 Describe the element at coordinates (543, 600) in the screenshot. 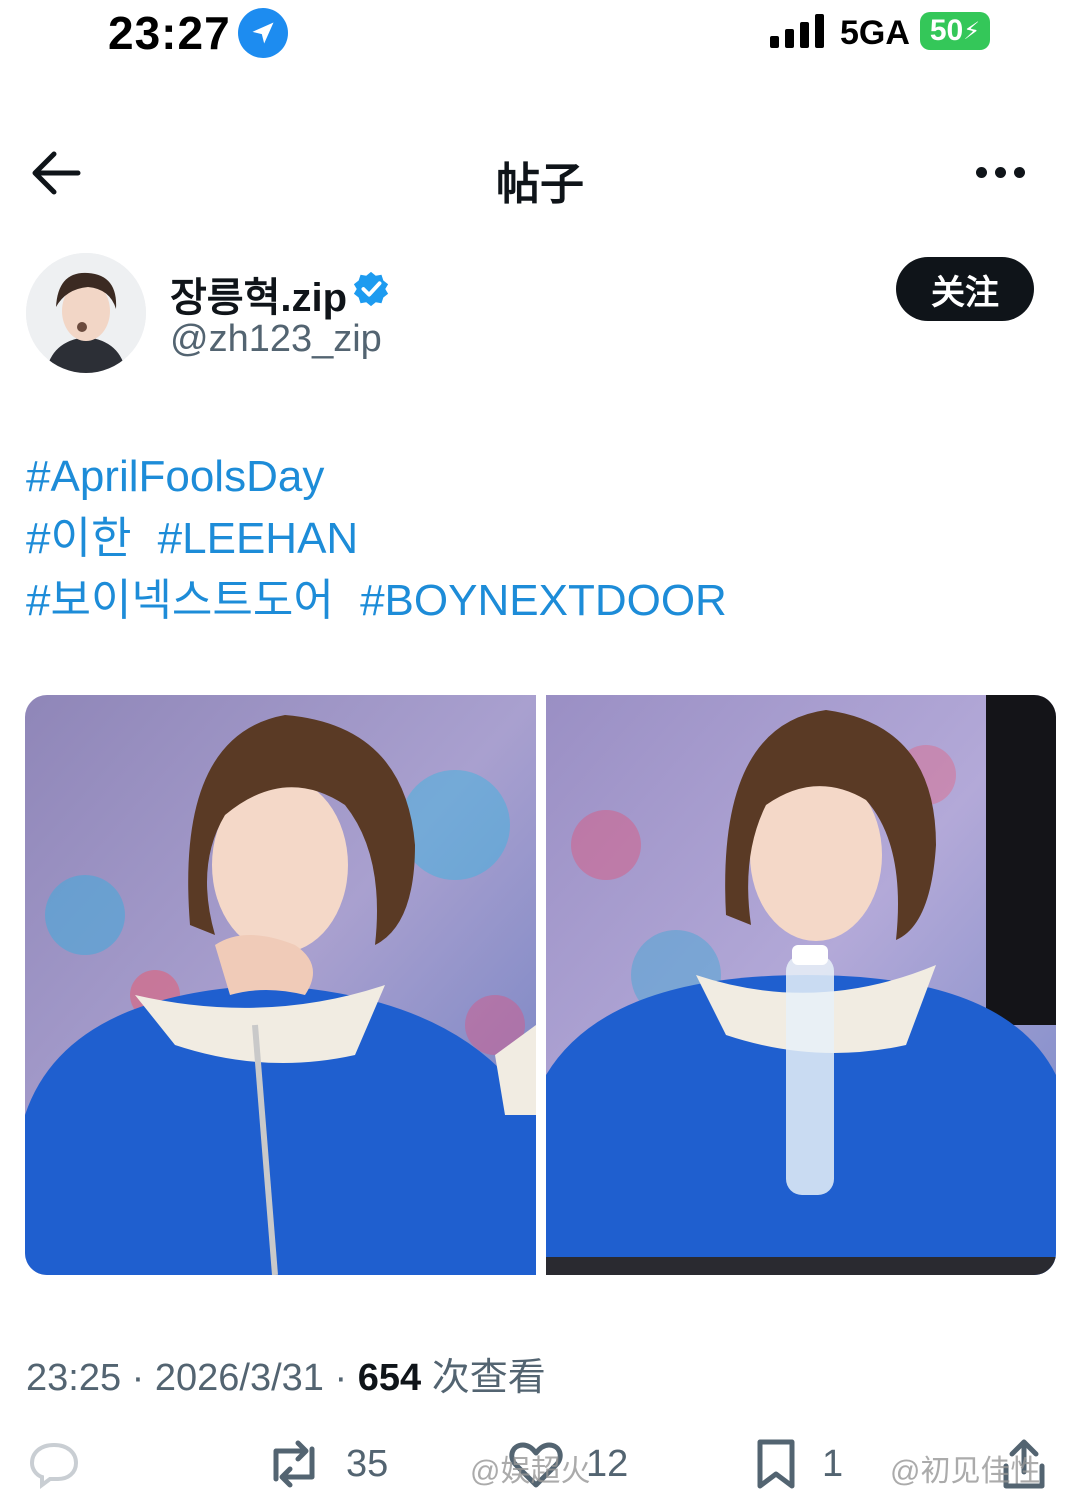

I see `hashtag-link: #BOYNEXTDOOR` at that location.